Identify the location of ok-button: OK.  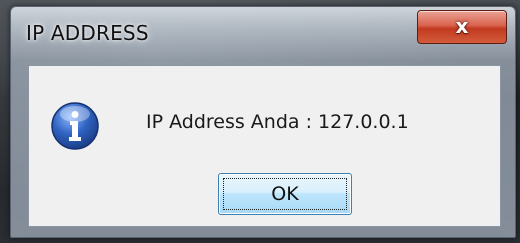
(285, 194).